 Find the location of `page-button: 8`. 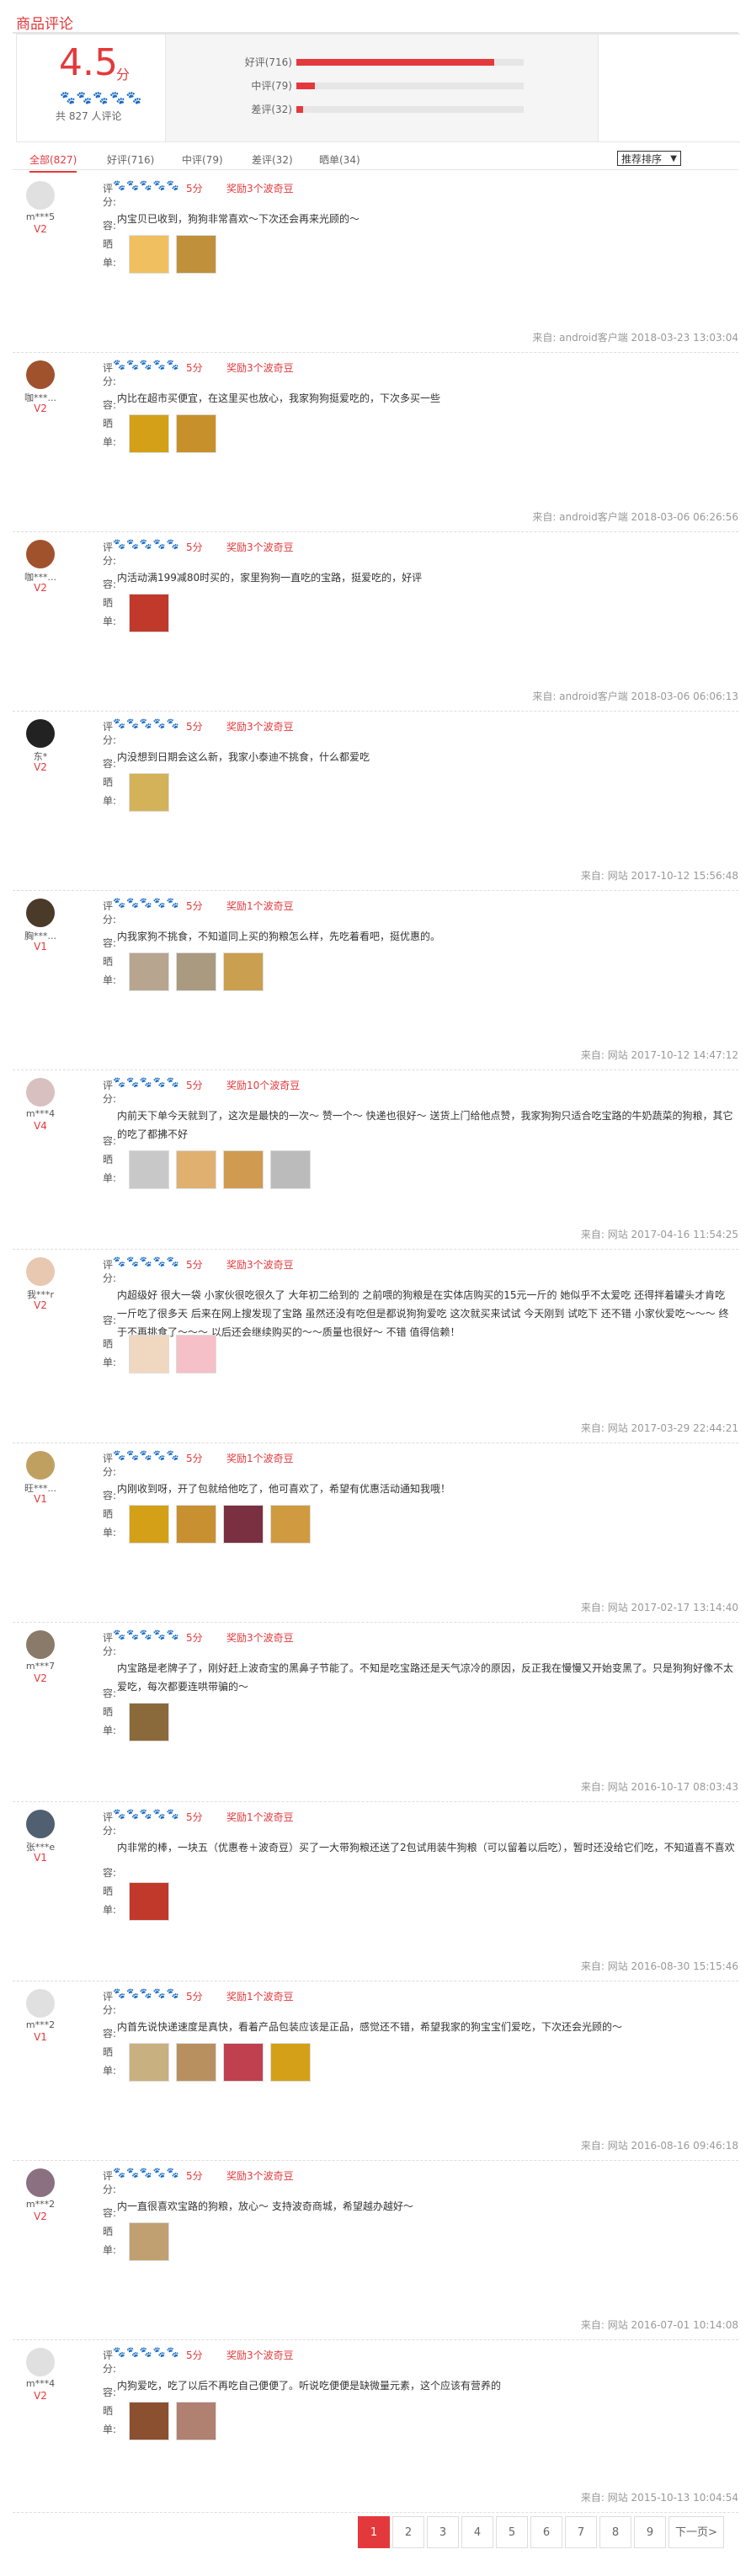

page-button: 8 is located at coordinates (615, 2532).